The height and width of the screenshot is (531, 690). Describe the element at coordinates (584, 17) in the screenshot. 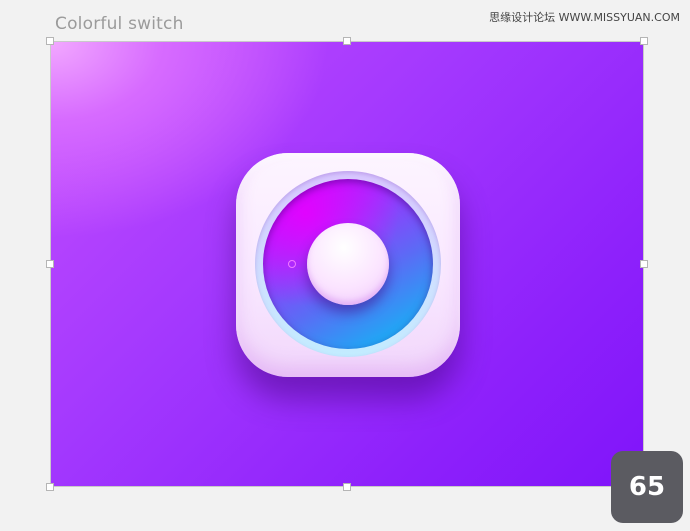

I see `site-watermark: 思缘设计论坛 WWW.MISSYUAN.COM` at that location.